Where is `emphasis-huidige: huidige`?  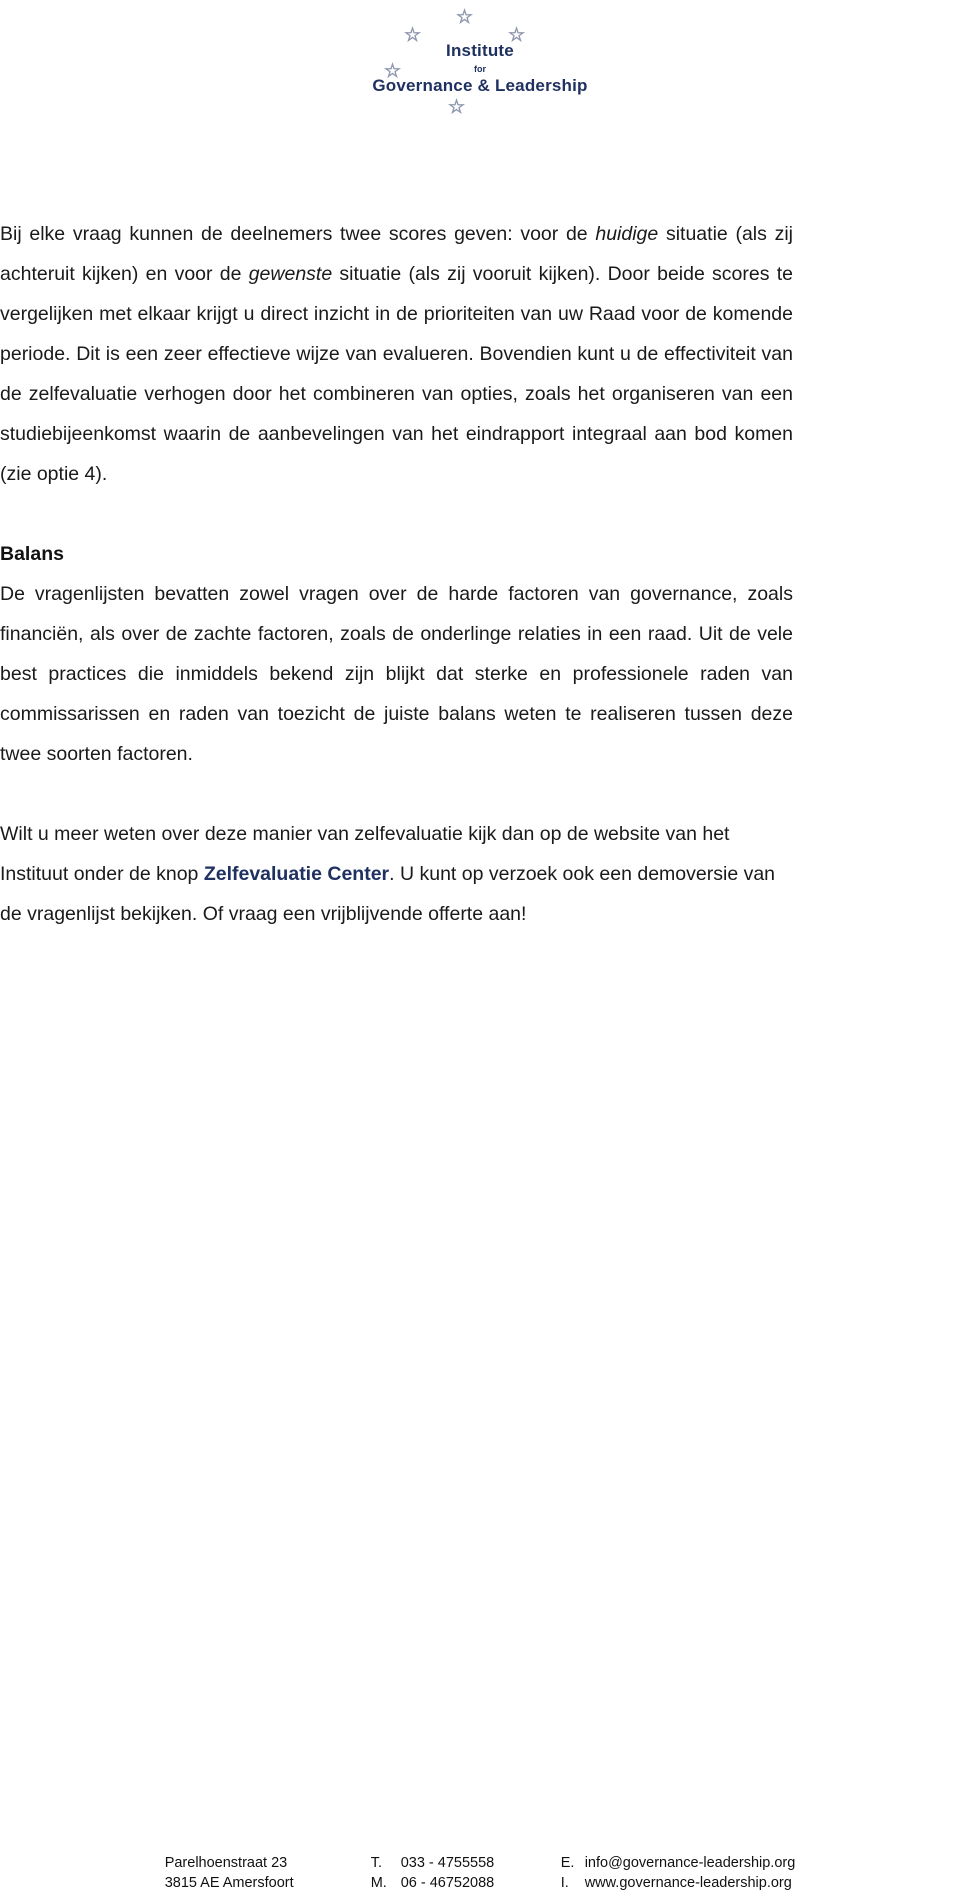 emphasis-huidige: huidige is located at coordinates (627, 234).